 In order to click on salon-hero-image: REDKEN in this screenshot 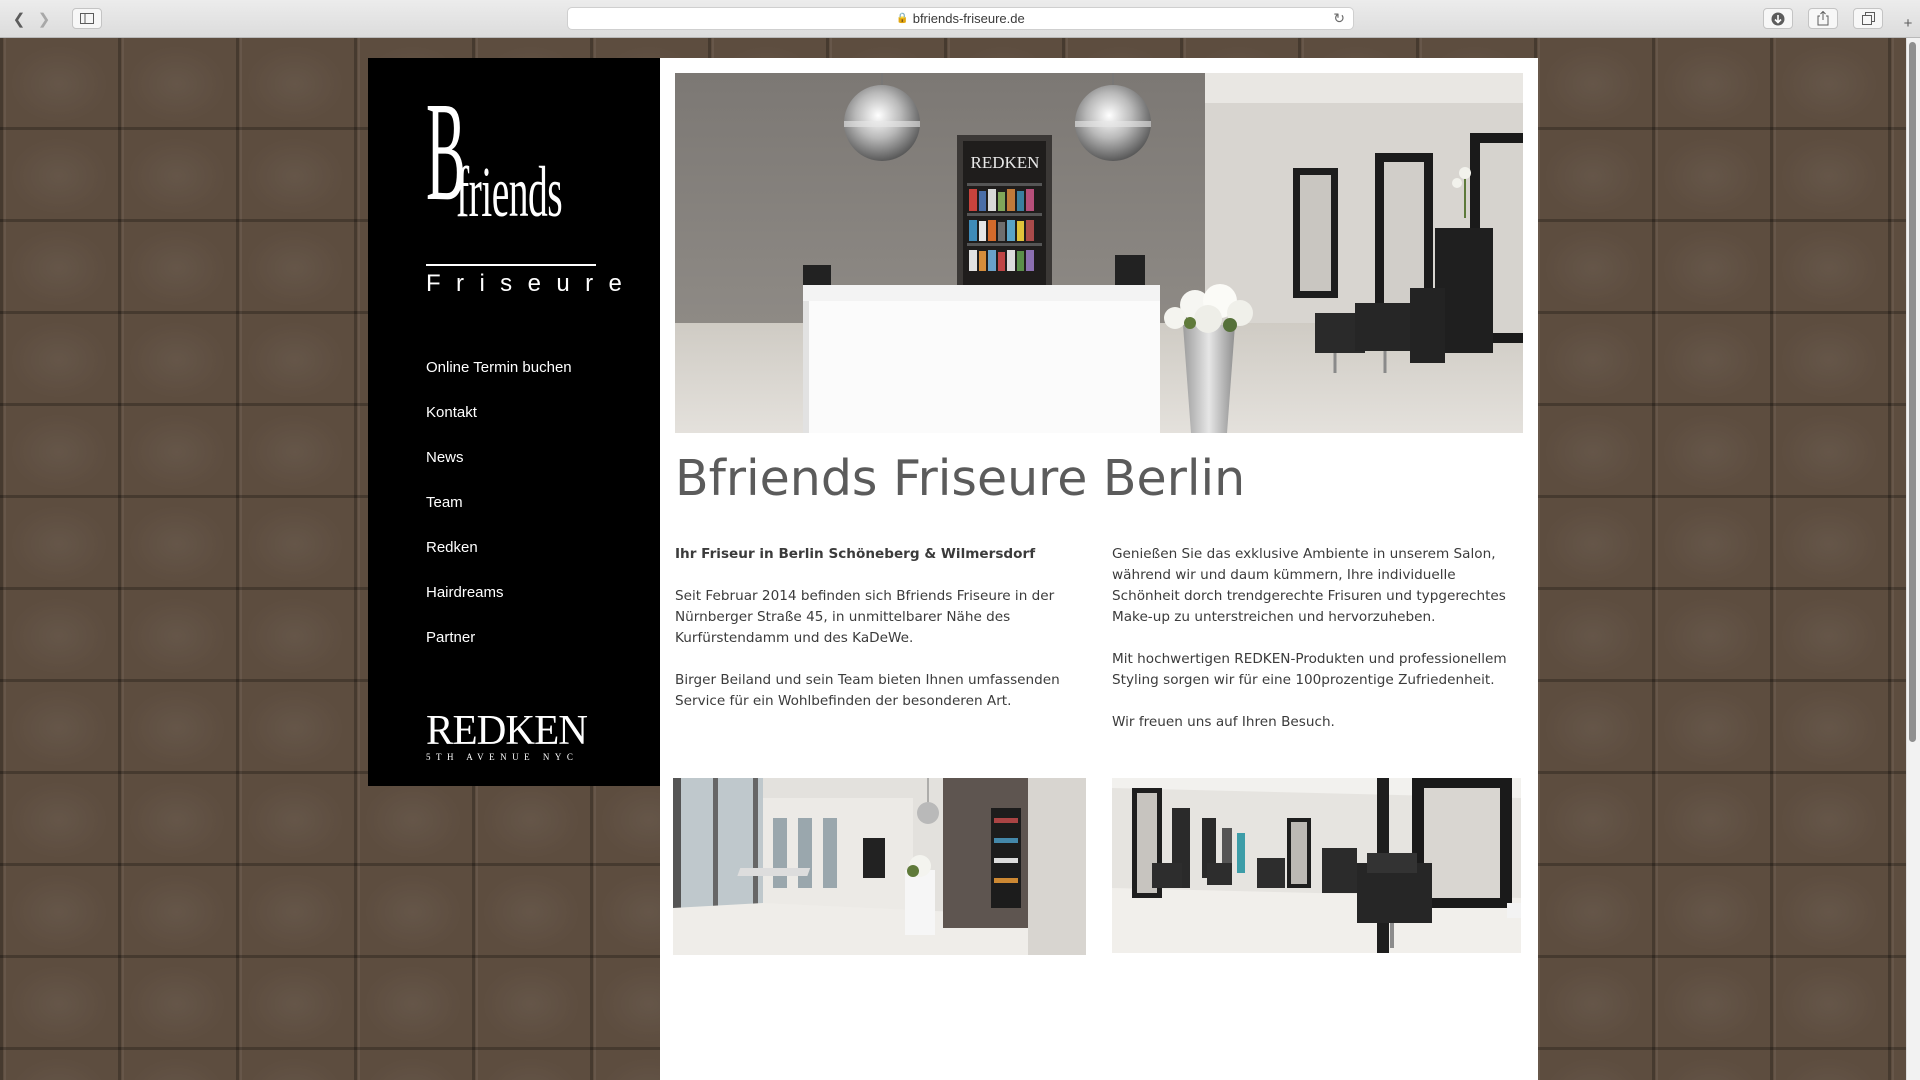, I will do `click(1099, 253)`.